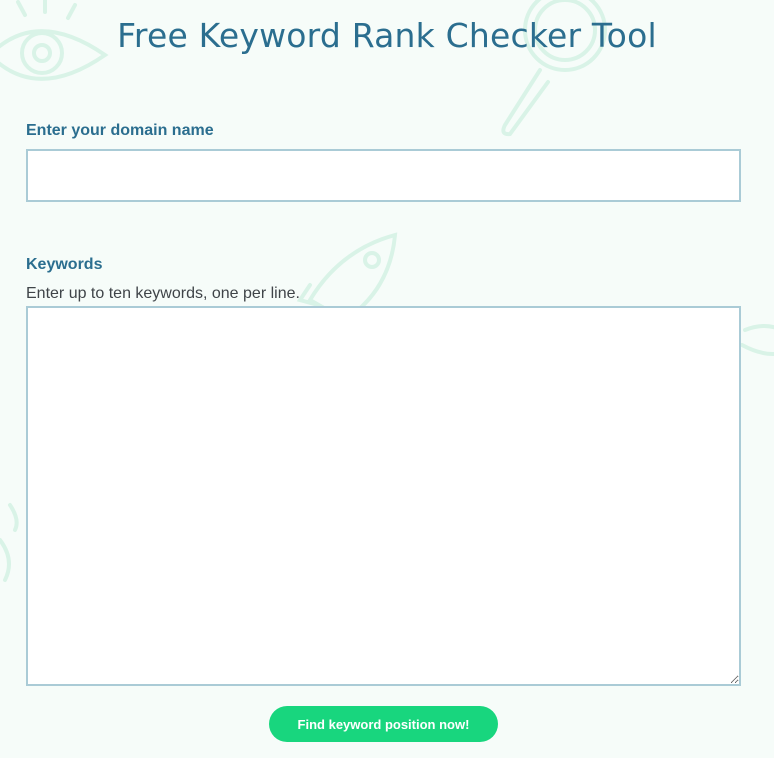 This screenshot has height=758, width=774. What do you see at coordinates (64, 264) in the screenshot?
I see `keywords-label: Keywords` at bounding box center [64, 264].